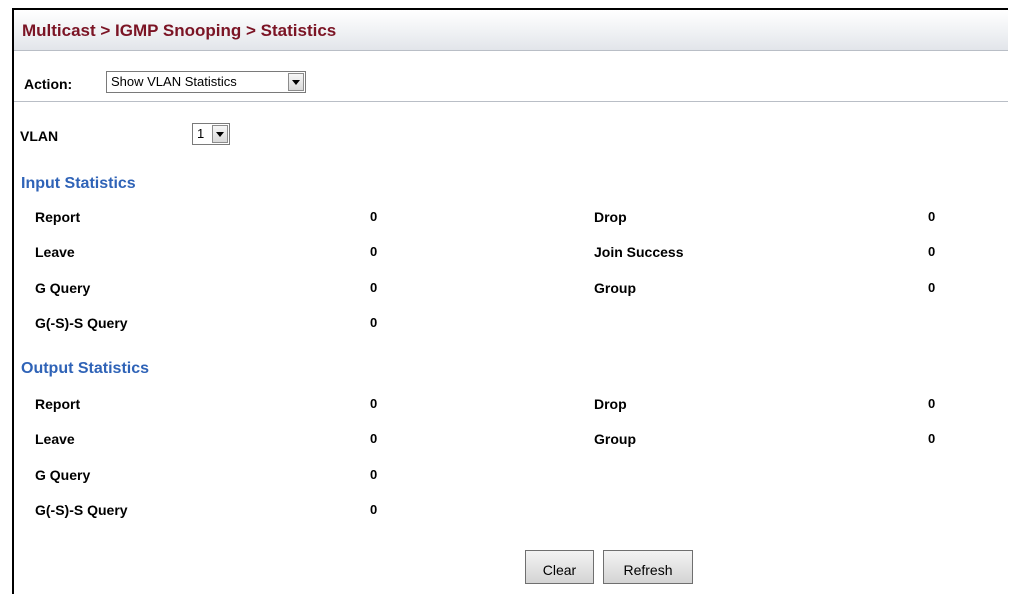 This screenshot has width=1009, height=594. What do you see at coordinates (932, 438) in the screenshot?
I see `output-group-value: 0` at bounding box center [932, 438].